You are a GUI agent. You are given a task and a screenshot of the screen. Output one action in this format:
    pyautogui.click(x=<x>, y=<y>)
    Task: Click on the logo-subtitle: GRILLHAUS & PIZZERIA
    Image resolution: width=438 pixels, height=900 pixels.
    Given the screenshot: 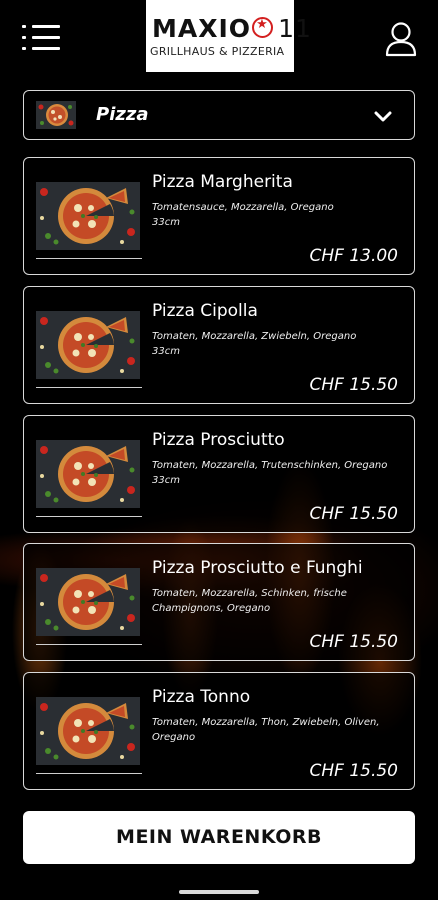 What is the action you would take?
    pyautogui.click(x=217, y=51)
    